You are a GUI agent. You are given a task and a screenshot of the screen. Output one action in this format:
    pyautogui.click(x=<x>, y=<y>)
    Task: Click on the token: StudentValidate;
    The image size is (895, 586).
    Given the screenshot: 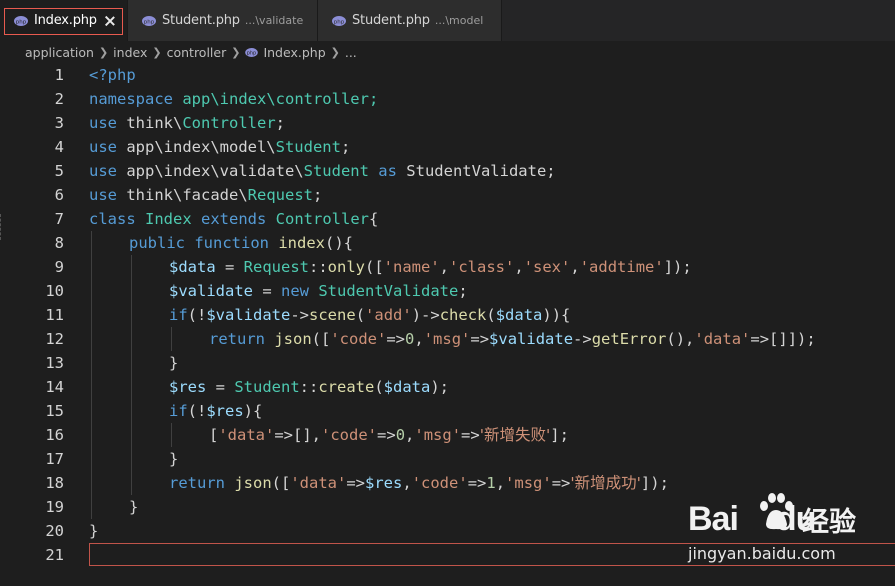 What is the action you would take?
    pyautogui.click(x=476, y=171)
    